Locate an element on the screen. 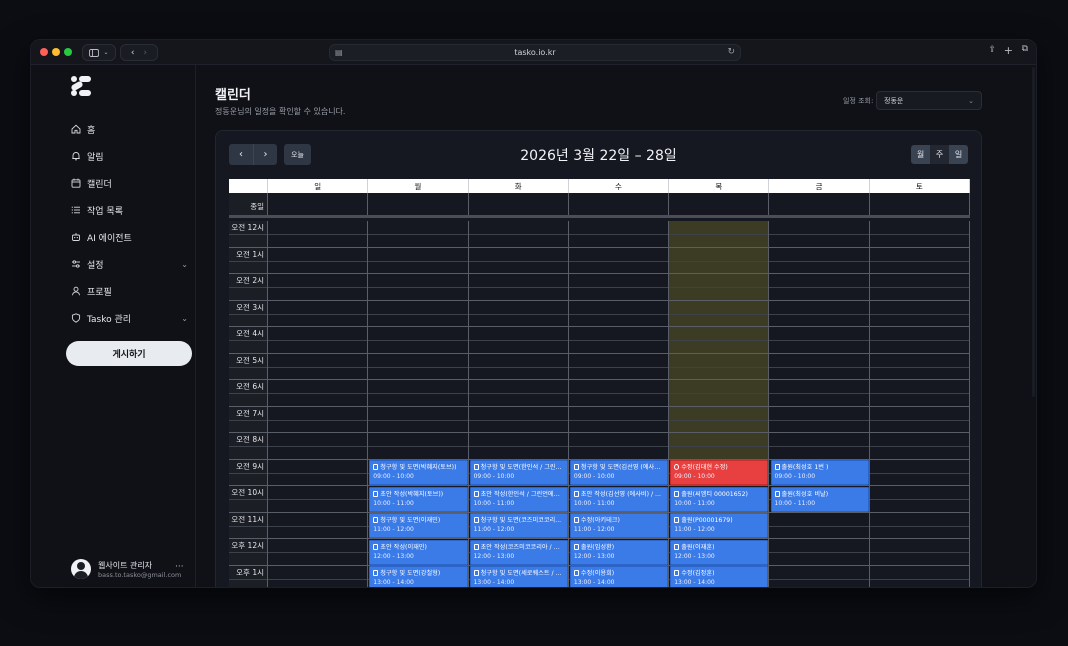 The height and width of the screenshot is (646, 1068). schedule-owner-select: 정동운 ⌄ is located at coordinates (929, 100).